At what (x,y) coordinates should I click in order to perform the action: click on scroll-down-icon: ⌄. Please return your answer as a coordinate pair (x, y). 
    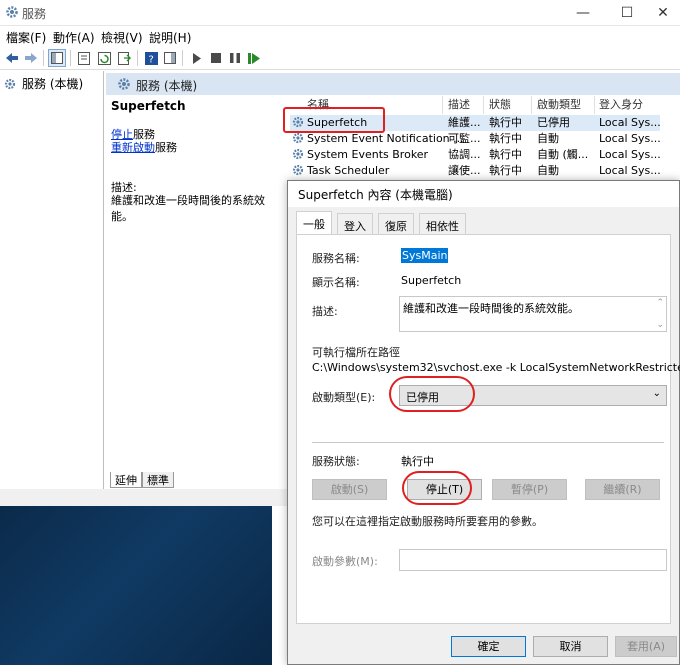
    Looking at the image, I should click on (660, 325).